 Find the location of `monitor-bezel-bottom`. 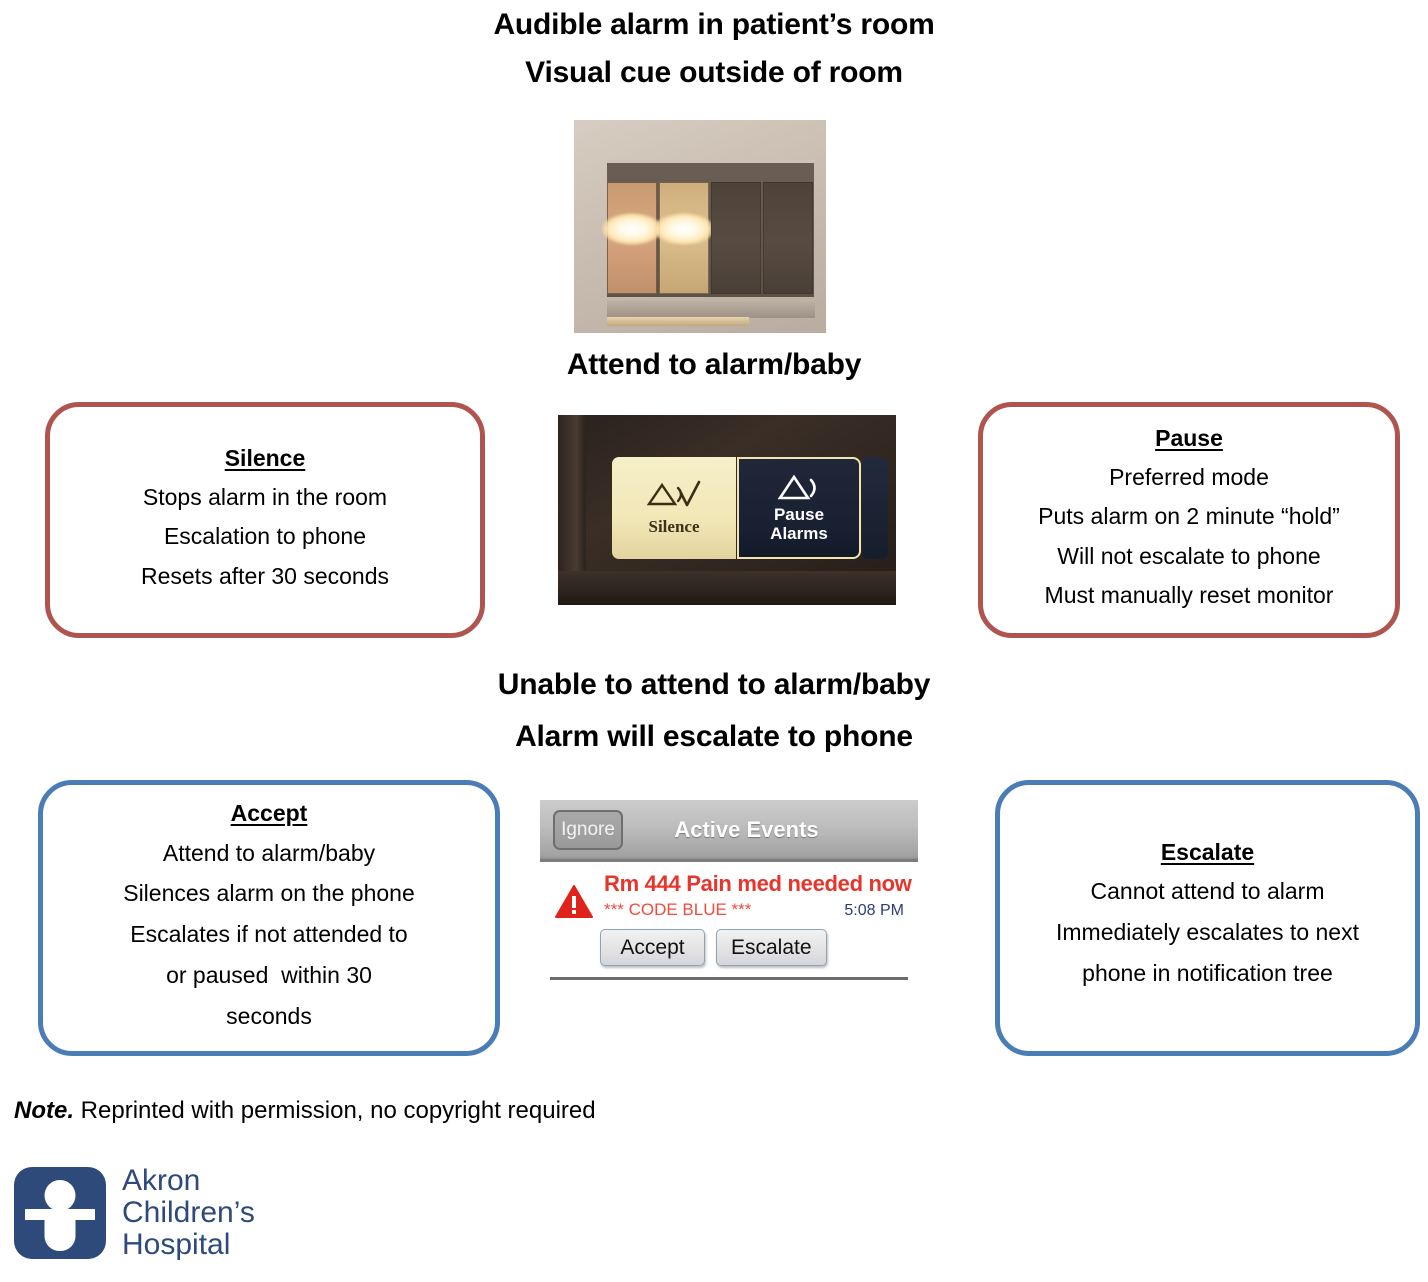

monitor-bezel-bottom is located at coordinates (727, 588).